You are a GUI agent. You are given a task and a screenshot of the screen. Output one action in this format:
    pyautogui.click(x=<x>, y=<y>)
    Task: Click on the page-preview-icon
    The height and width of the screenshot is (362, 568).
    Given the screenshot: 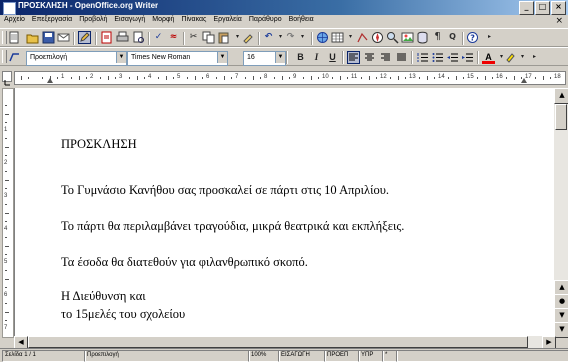 What is the action you would take?
    pyautogui.click(x=138, y=37)
    